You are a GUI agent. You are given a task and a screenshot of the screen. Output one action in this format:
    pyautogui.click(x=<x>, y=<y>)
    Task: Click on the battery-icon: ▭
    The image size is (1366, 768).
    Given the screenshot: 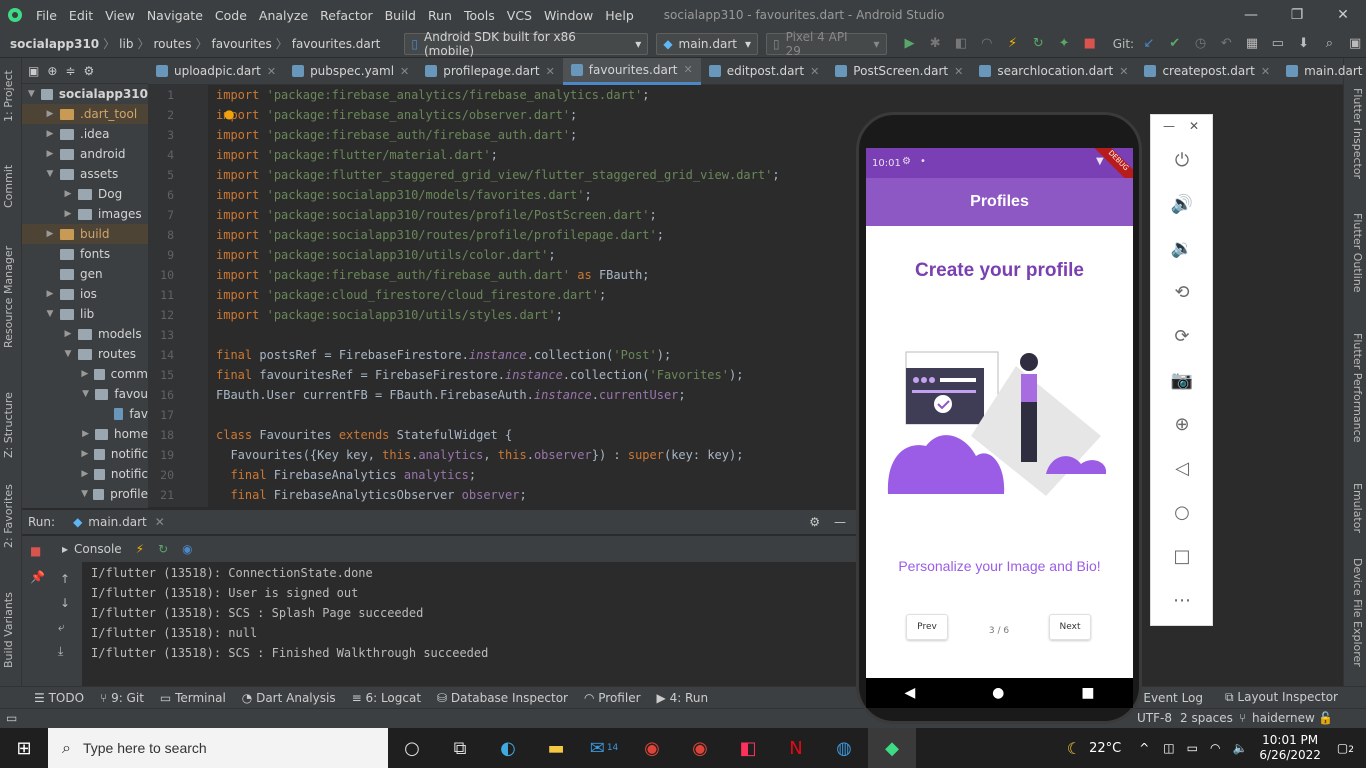 What is the action you would take?
    pyautogui.click(x=1192, y=748)
    